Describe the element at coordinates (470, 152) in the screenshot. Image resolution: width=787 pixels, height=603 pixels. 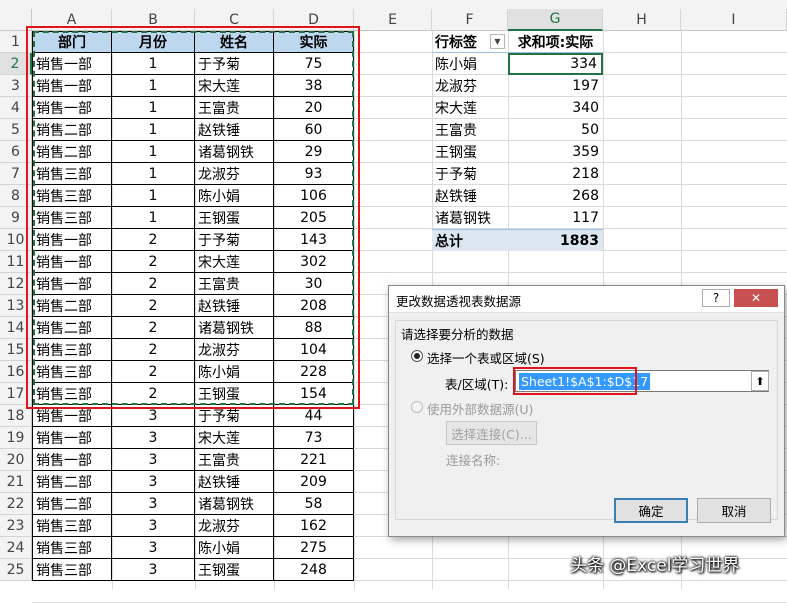
I see `pivot-row-label: 王钢蛋` at that location.